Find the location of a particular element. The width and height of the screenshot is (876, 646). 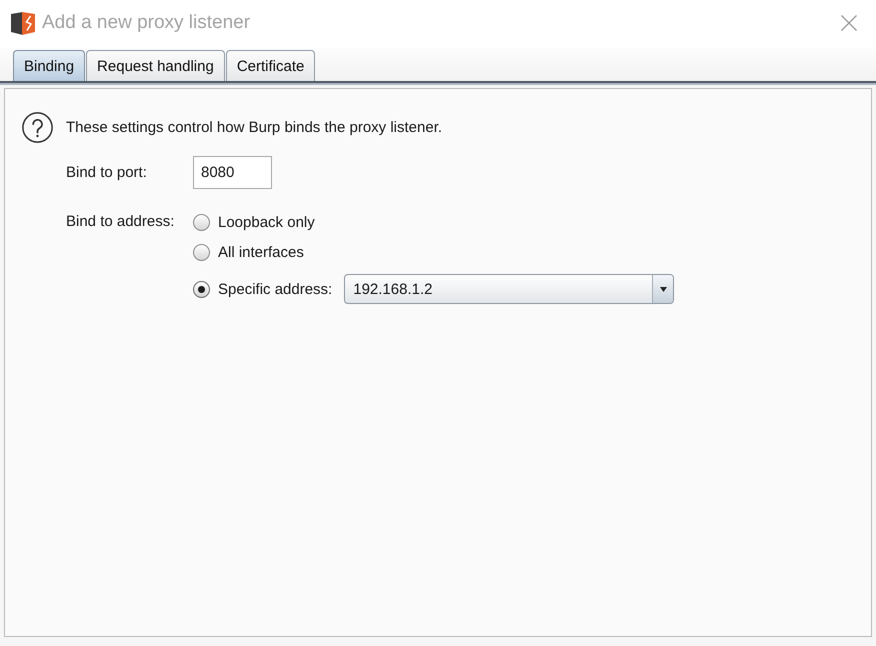

option-label: All interfaces is located at coordinates (261, 252).